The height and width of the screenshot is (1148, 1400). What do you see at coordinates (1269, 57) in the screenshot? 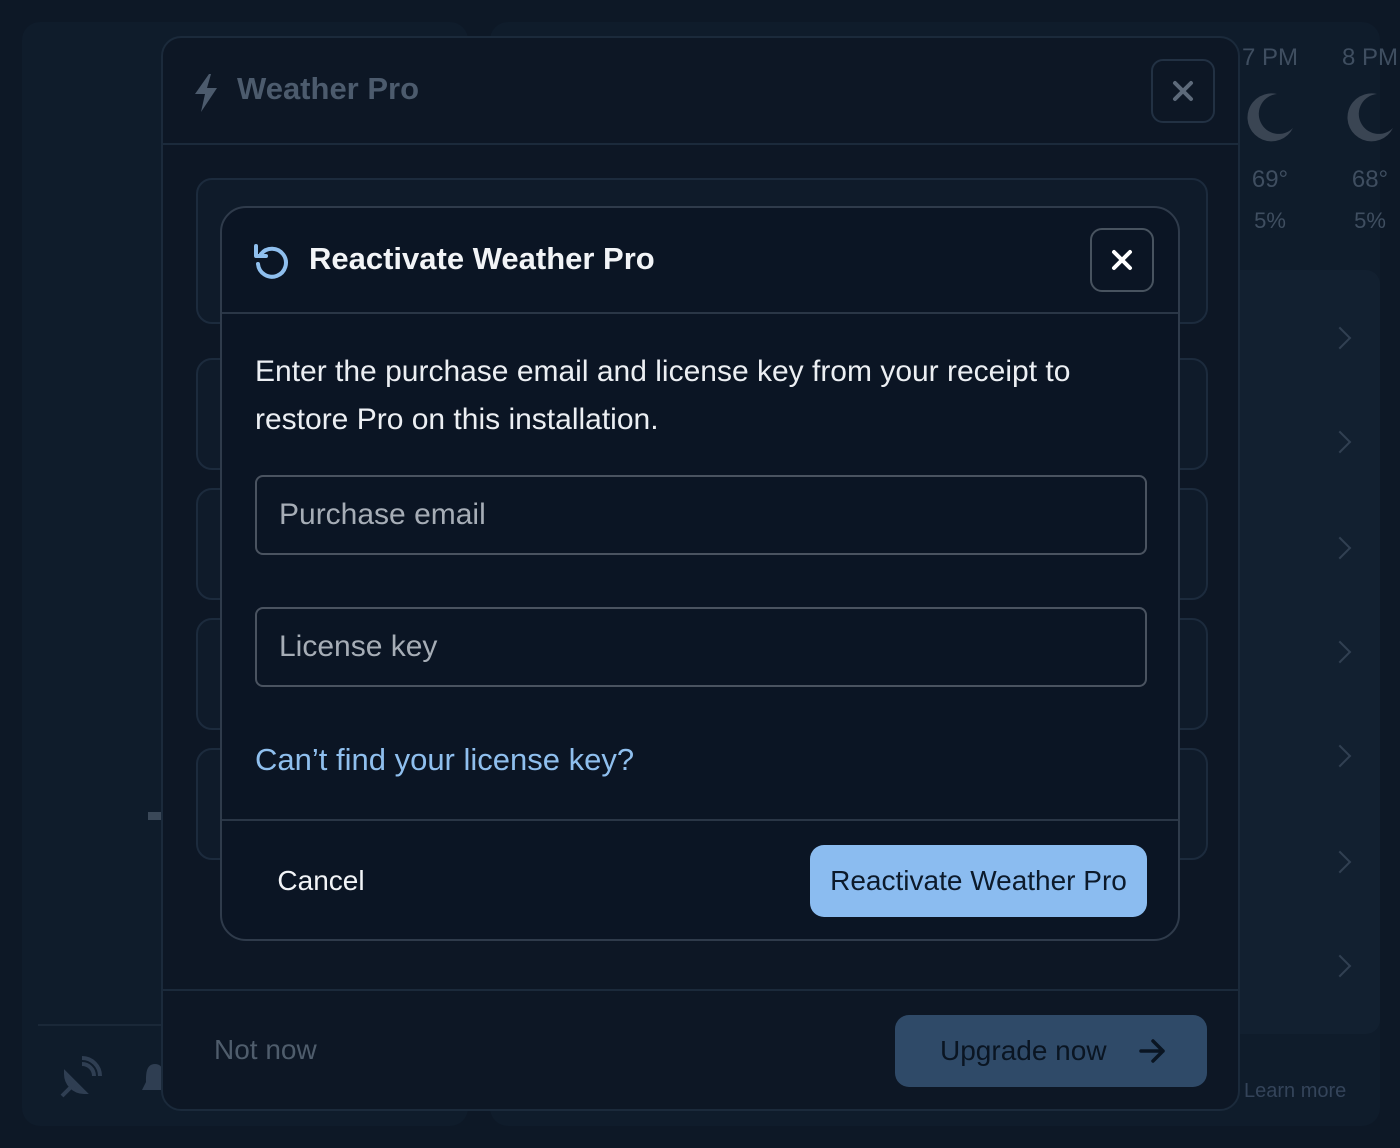
I see `hour-time: 7 PM` at bounding box center [1269, 57].